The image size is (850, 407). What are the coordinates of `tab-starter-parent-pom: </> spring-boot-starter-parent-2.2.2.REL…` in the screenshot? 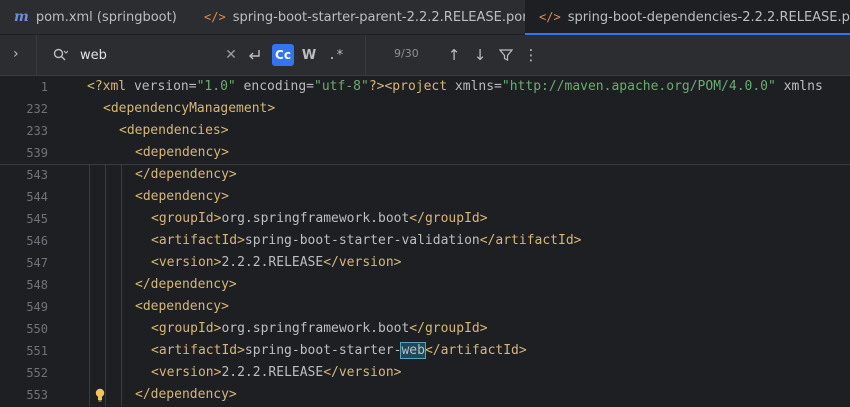 It's located at (362, 17).